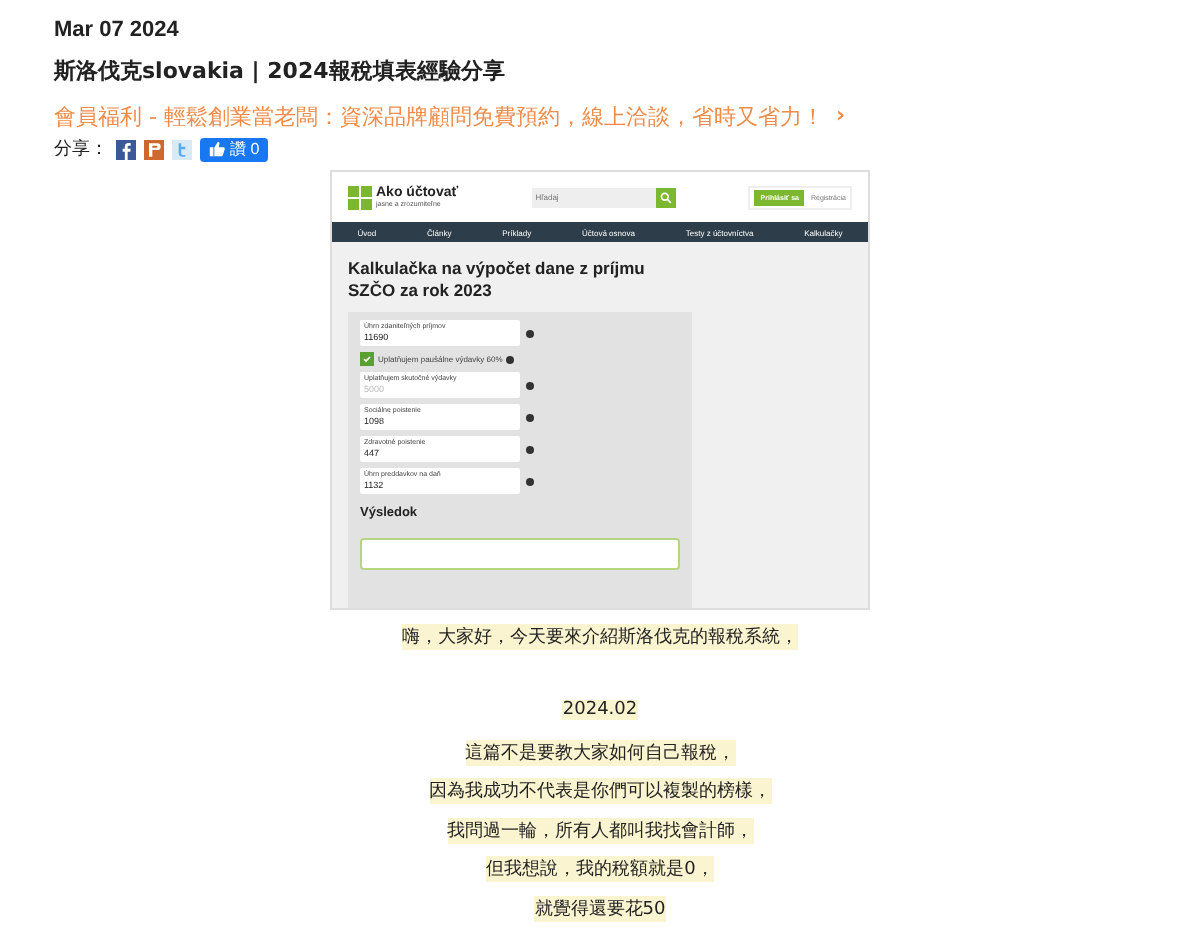 Image resolution: width=1200 pixels, height=932 pixels. What do you see at coordinates (217, 149) in the screenshot?
I see `thumbs-up-icon` at bounding box center [217, 149].